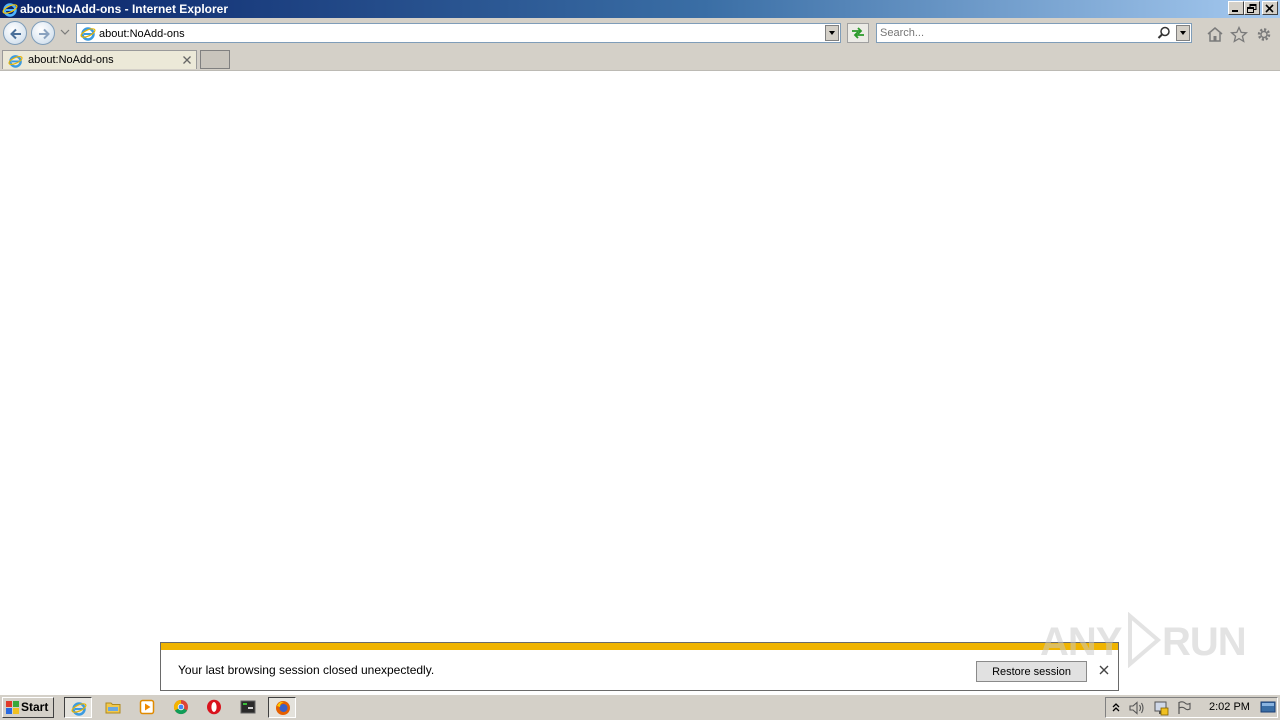  I want to click on close-icon, so click(1269, 8).